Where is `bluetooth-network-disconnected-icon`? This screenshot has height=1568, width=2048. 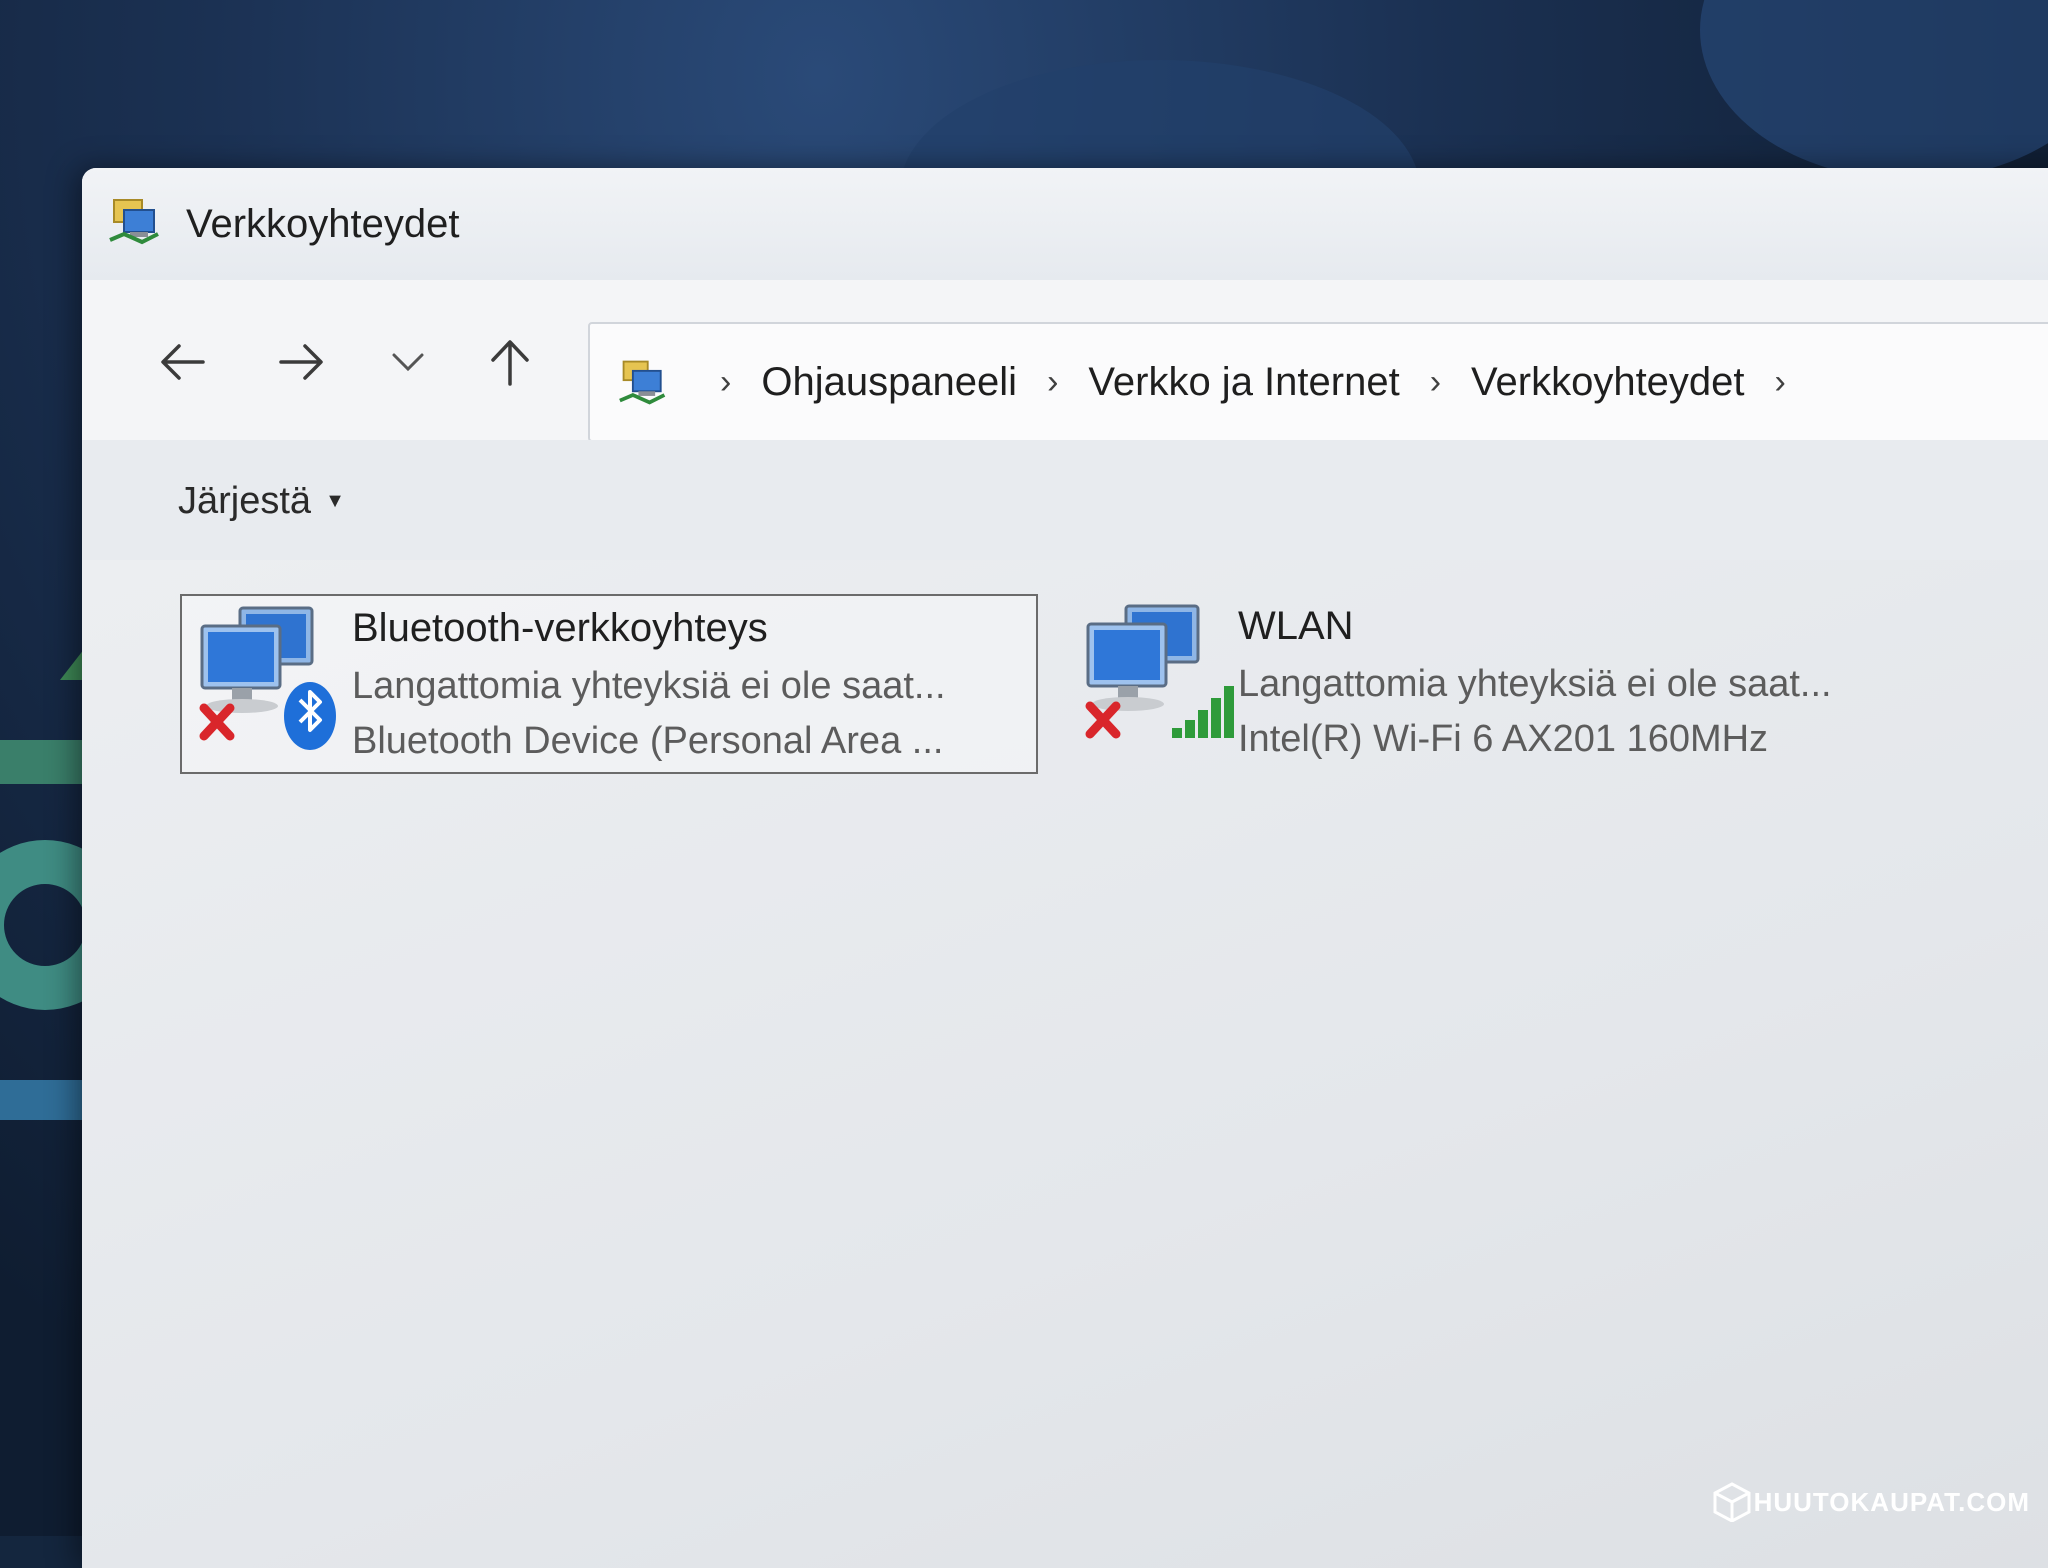 bluetooth-network-disconnected-icon is located at coordinates (267, 681).